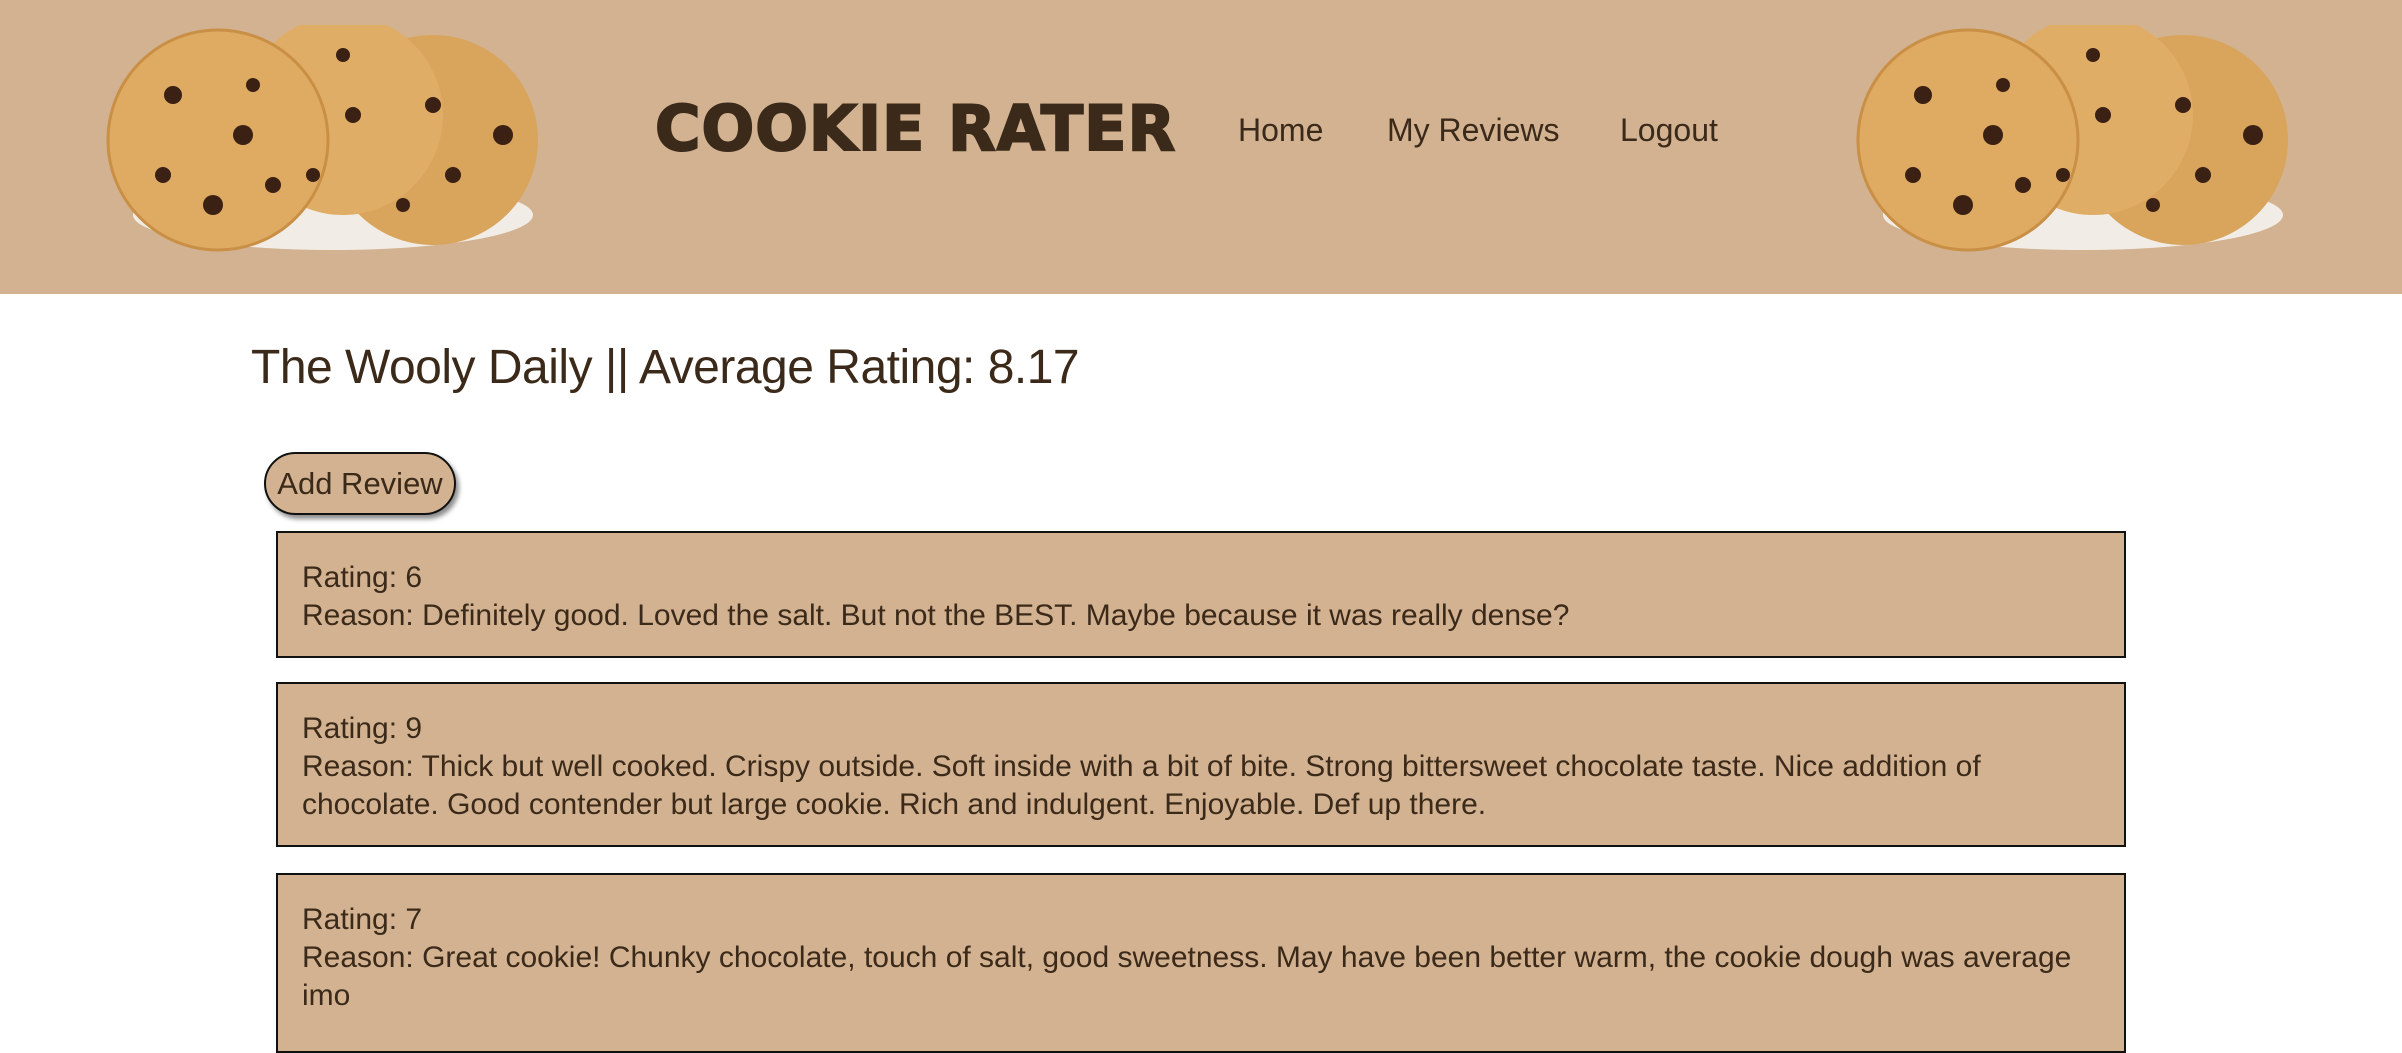 Image resolution: width=2402 pixels, height=1053 pixels. Describe the element at coordinates (665, 367) in the screenshot. I see `page-title: The Wooly Daily || Average Rating: 8.17` at that location.